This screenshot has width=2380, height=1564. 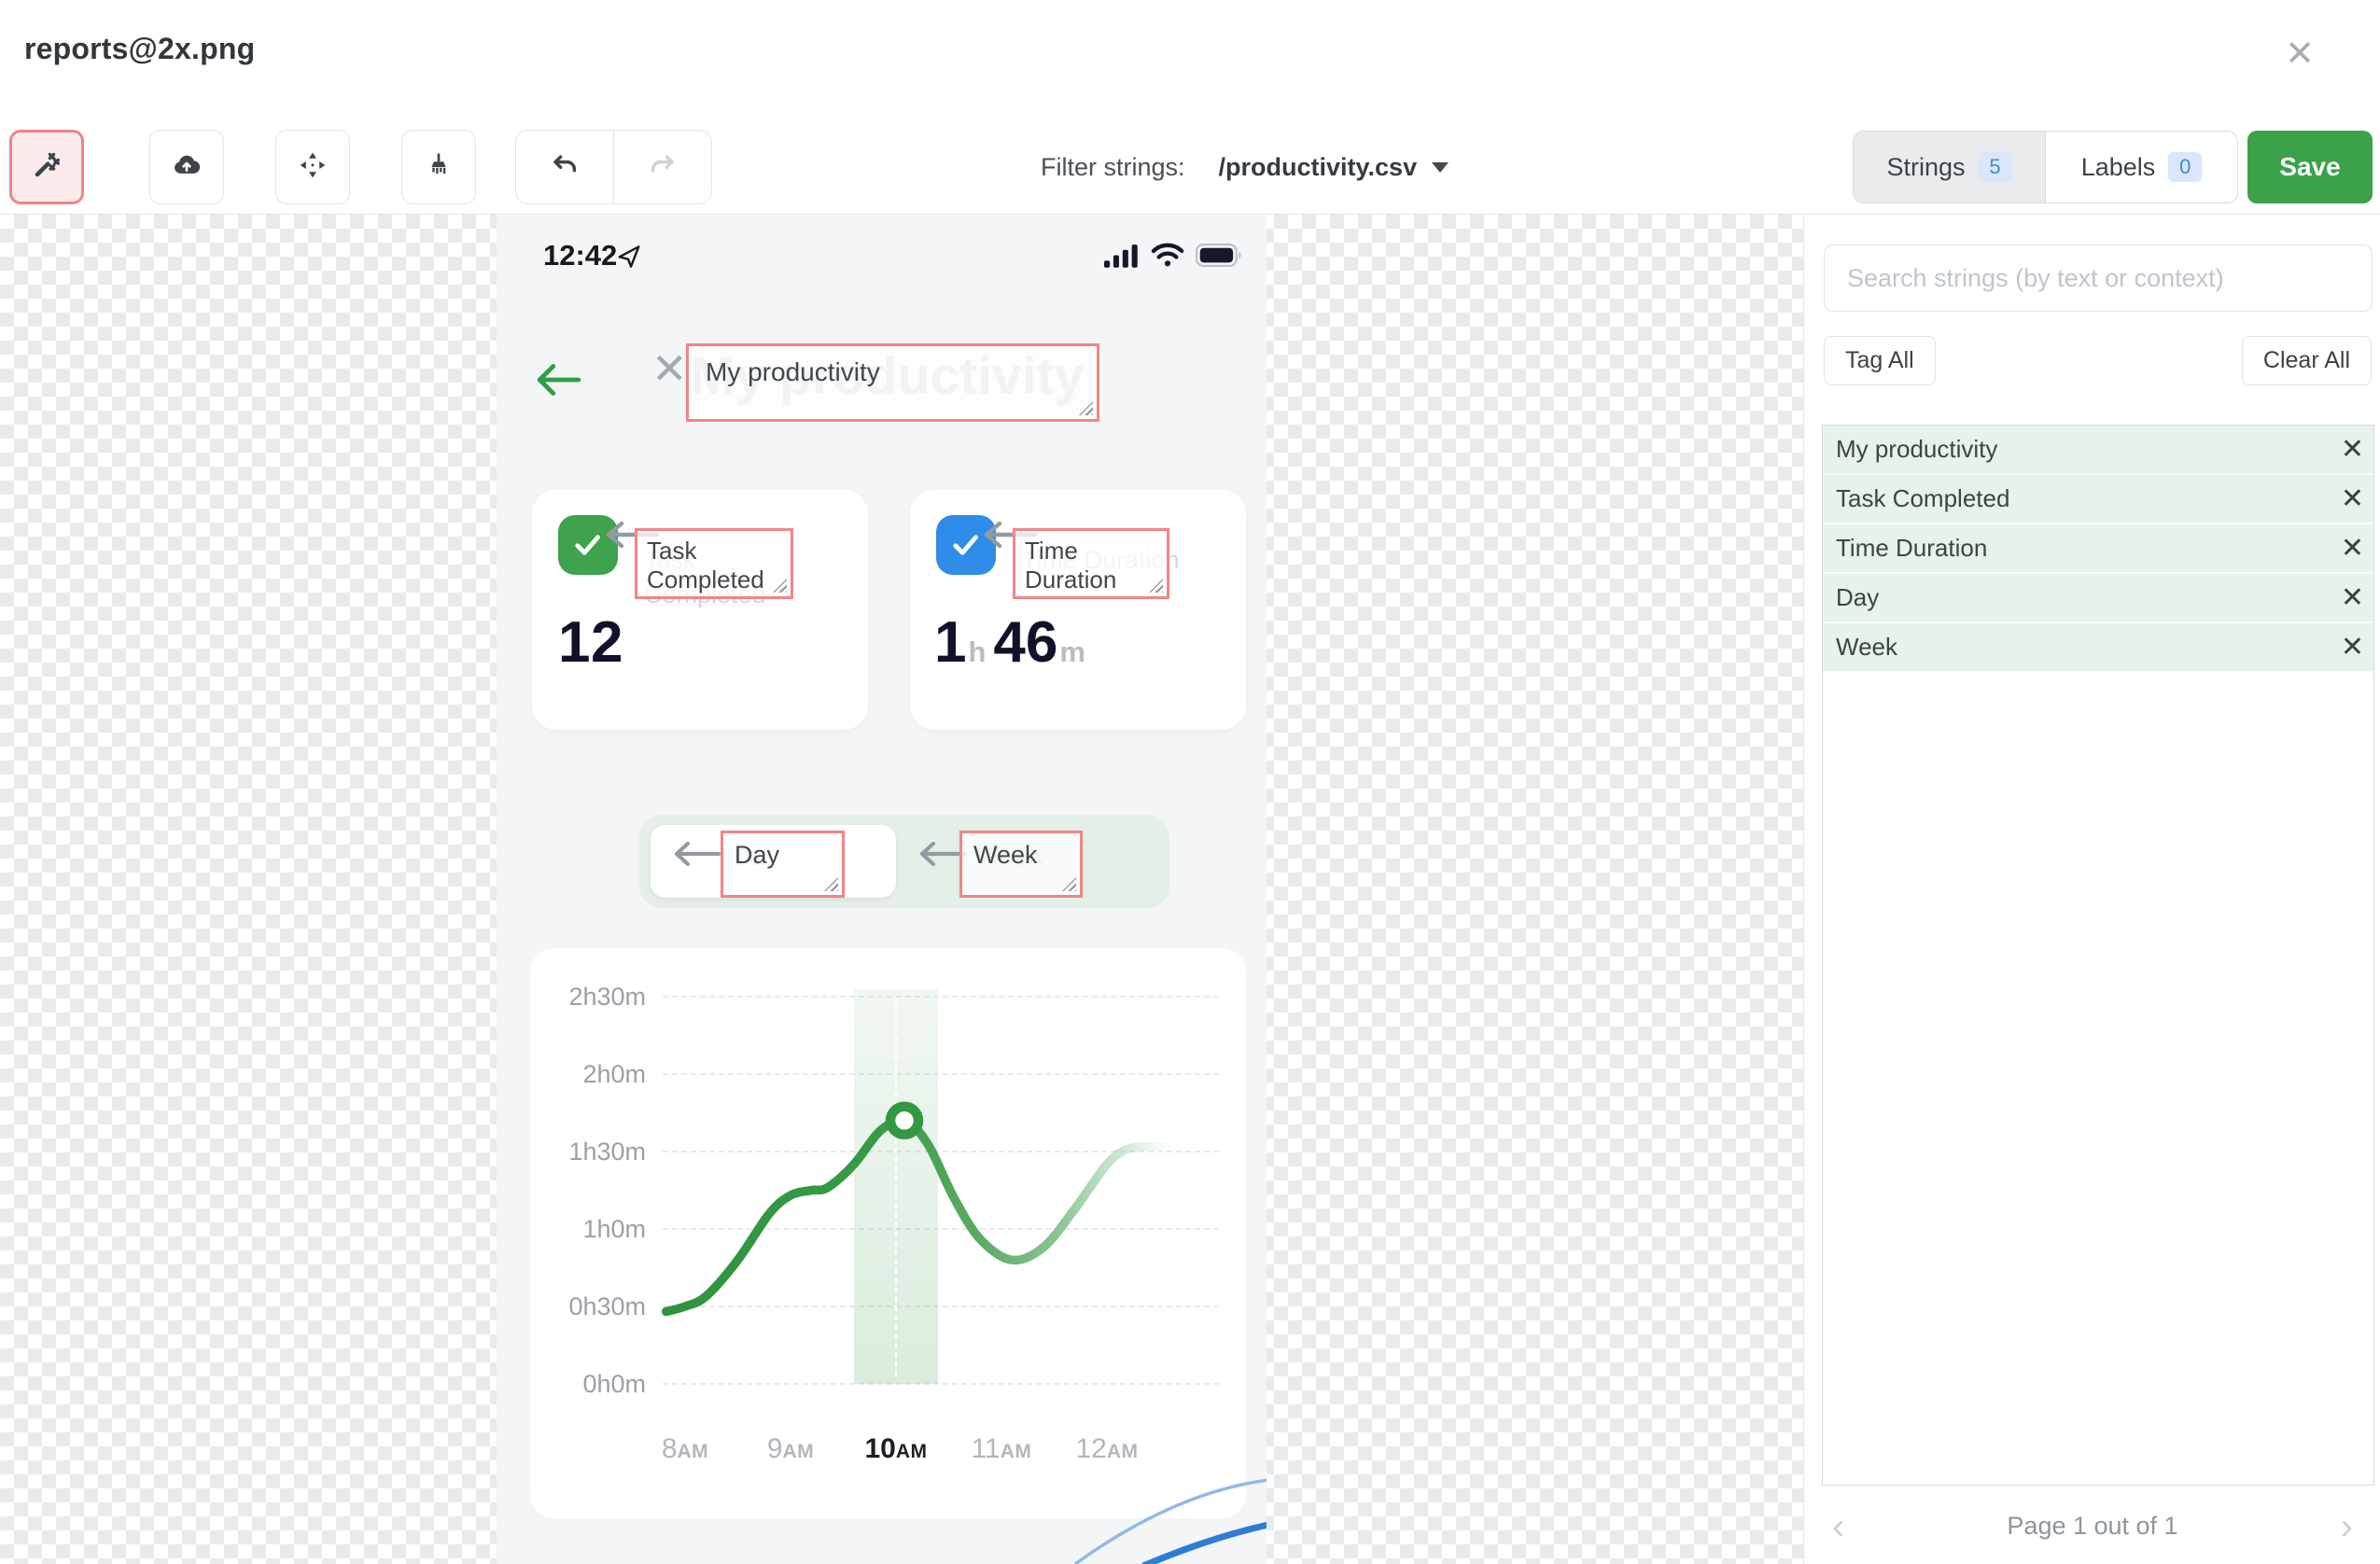 I want to click on annotation-time-text: Time Duration, so click(x=1071, y=565).